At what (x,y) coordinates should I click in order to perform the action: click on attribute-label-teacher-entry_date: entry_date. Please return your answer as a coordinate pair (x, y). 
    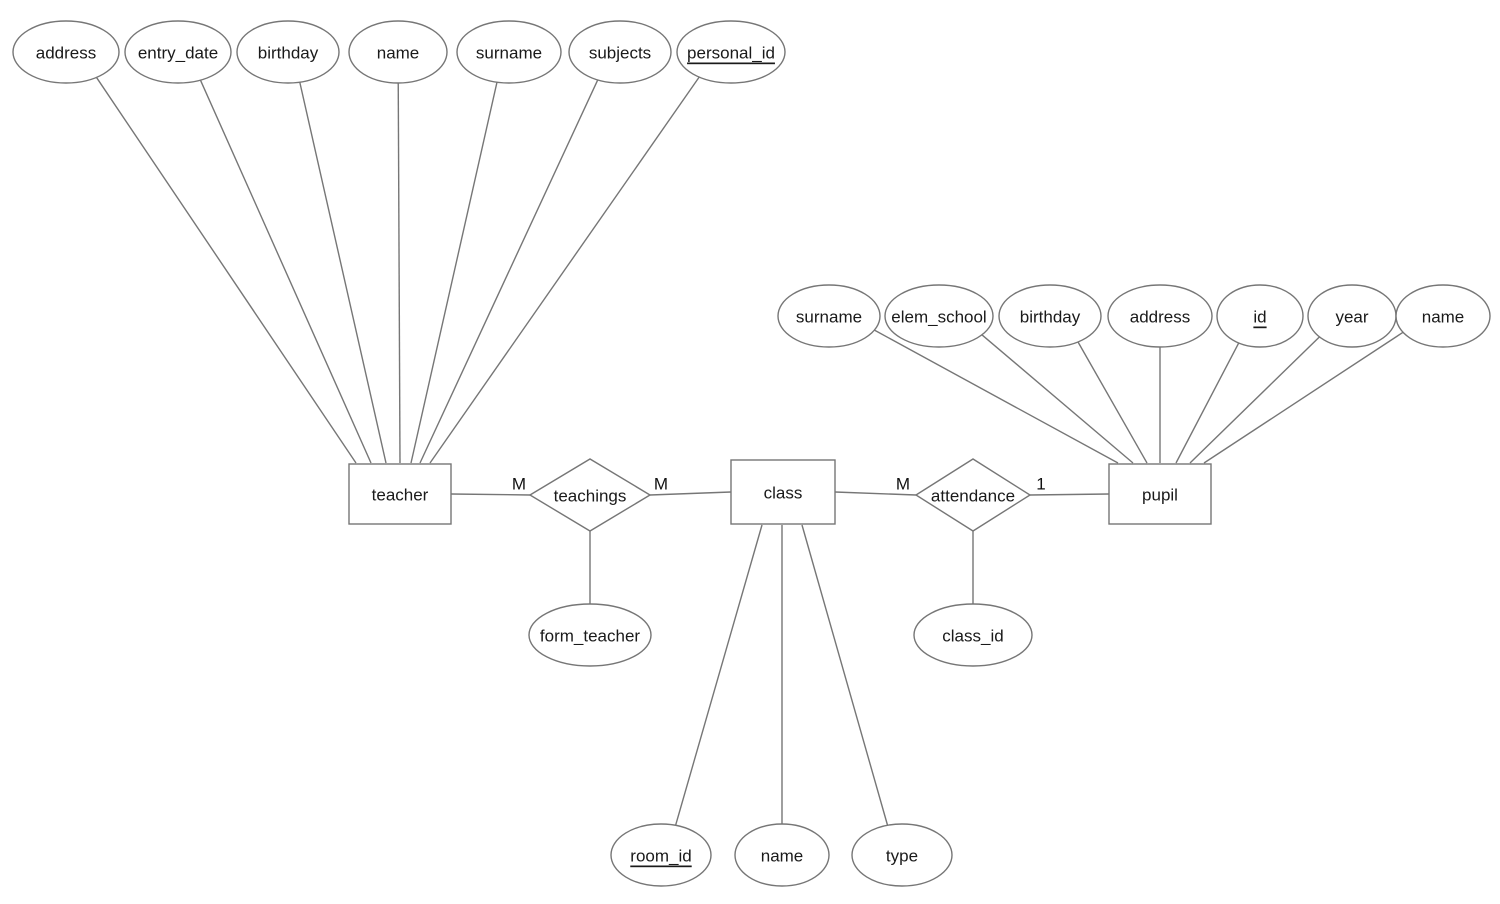
    Looking at the image, I should click on (178, 53).